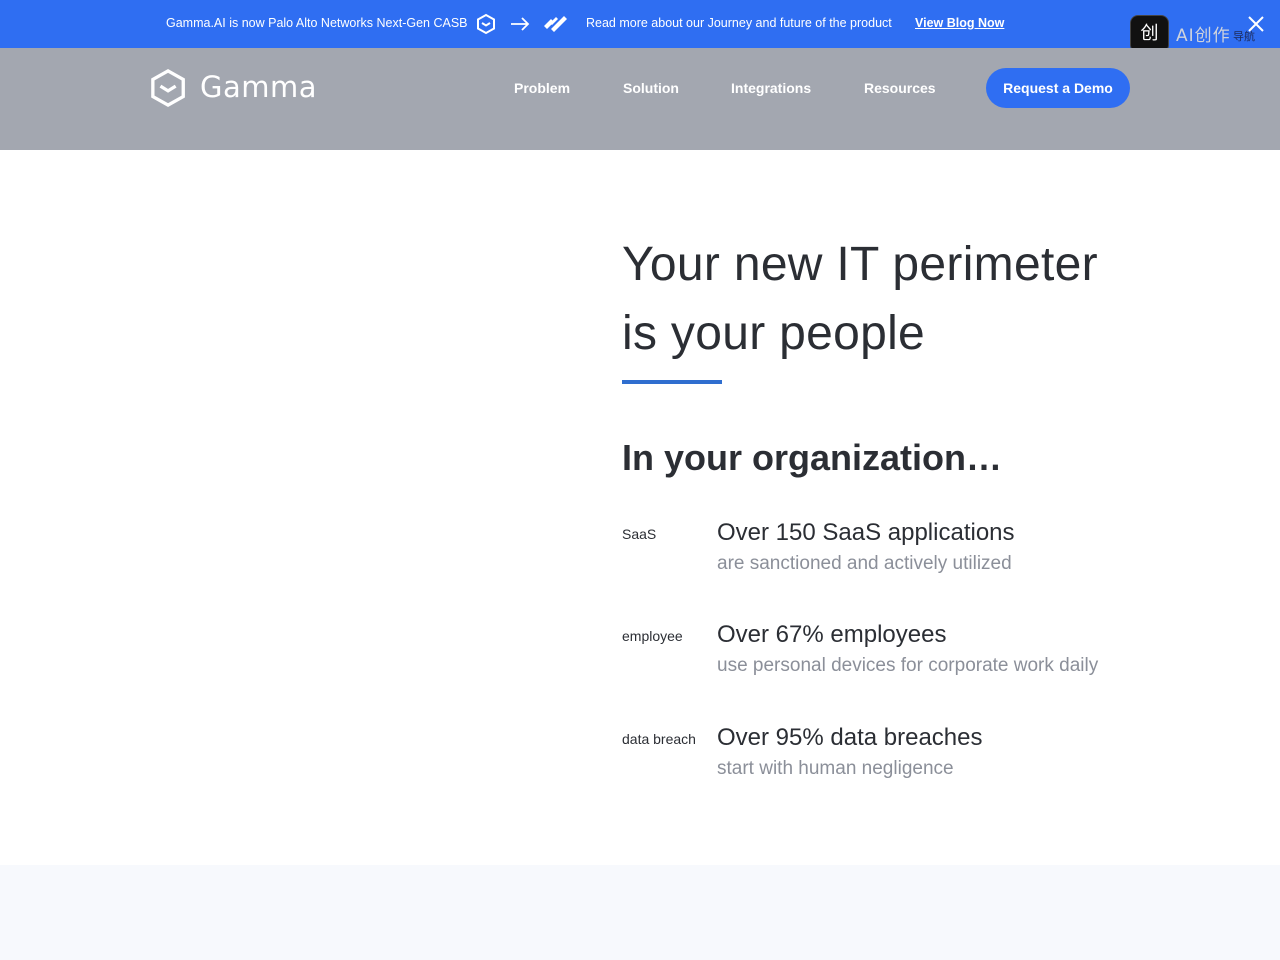 The height and width of the screenshot is (960, 1280). I want to click on nav-solution: Solution, so click(651, 88).